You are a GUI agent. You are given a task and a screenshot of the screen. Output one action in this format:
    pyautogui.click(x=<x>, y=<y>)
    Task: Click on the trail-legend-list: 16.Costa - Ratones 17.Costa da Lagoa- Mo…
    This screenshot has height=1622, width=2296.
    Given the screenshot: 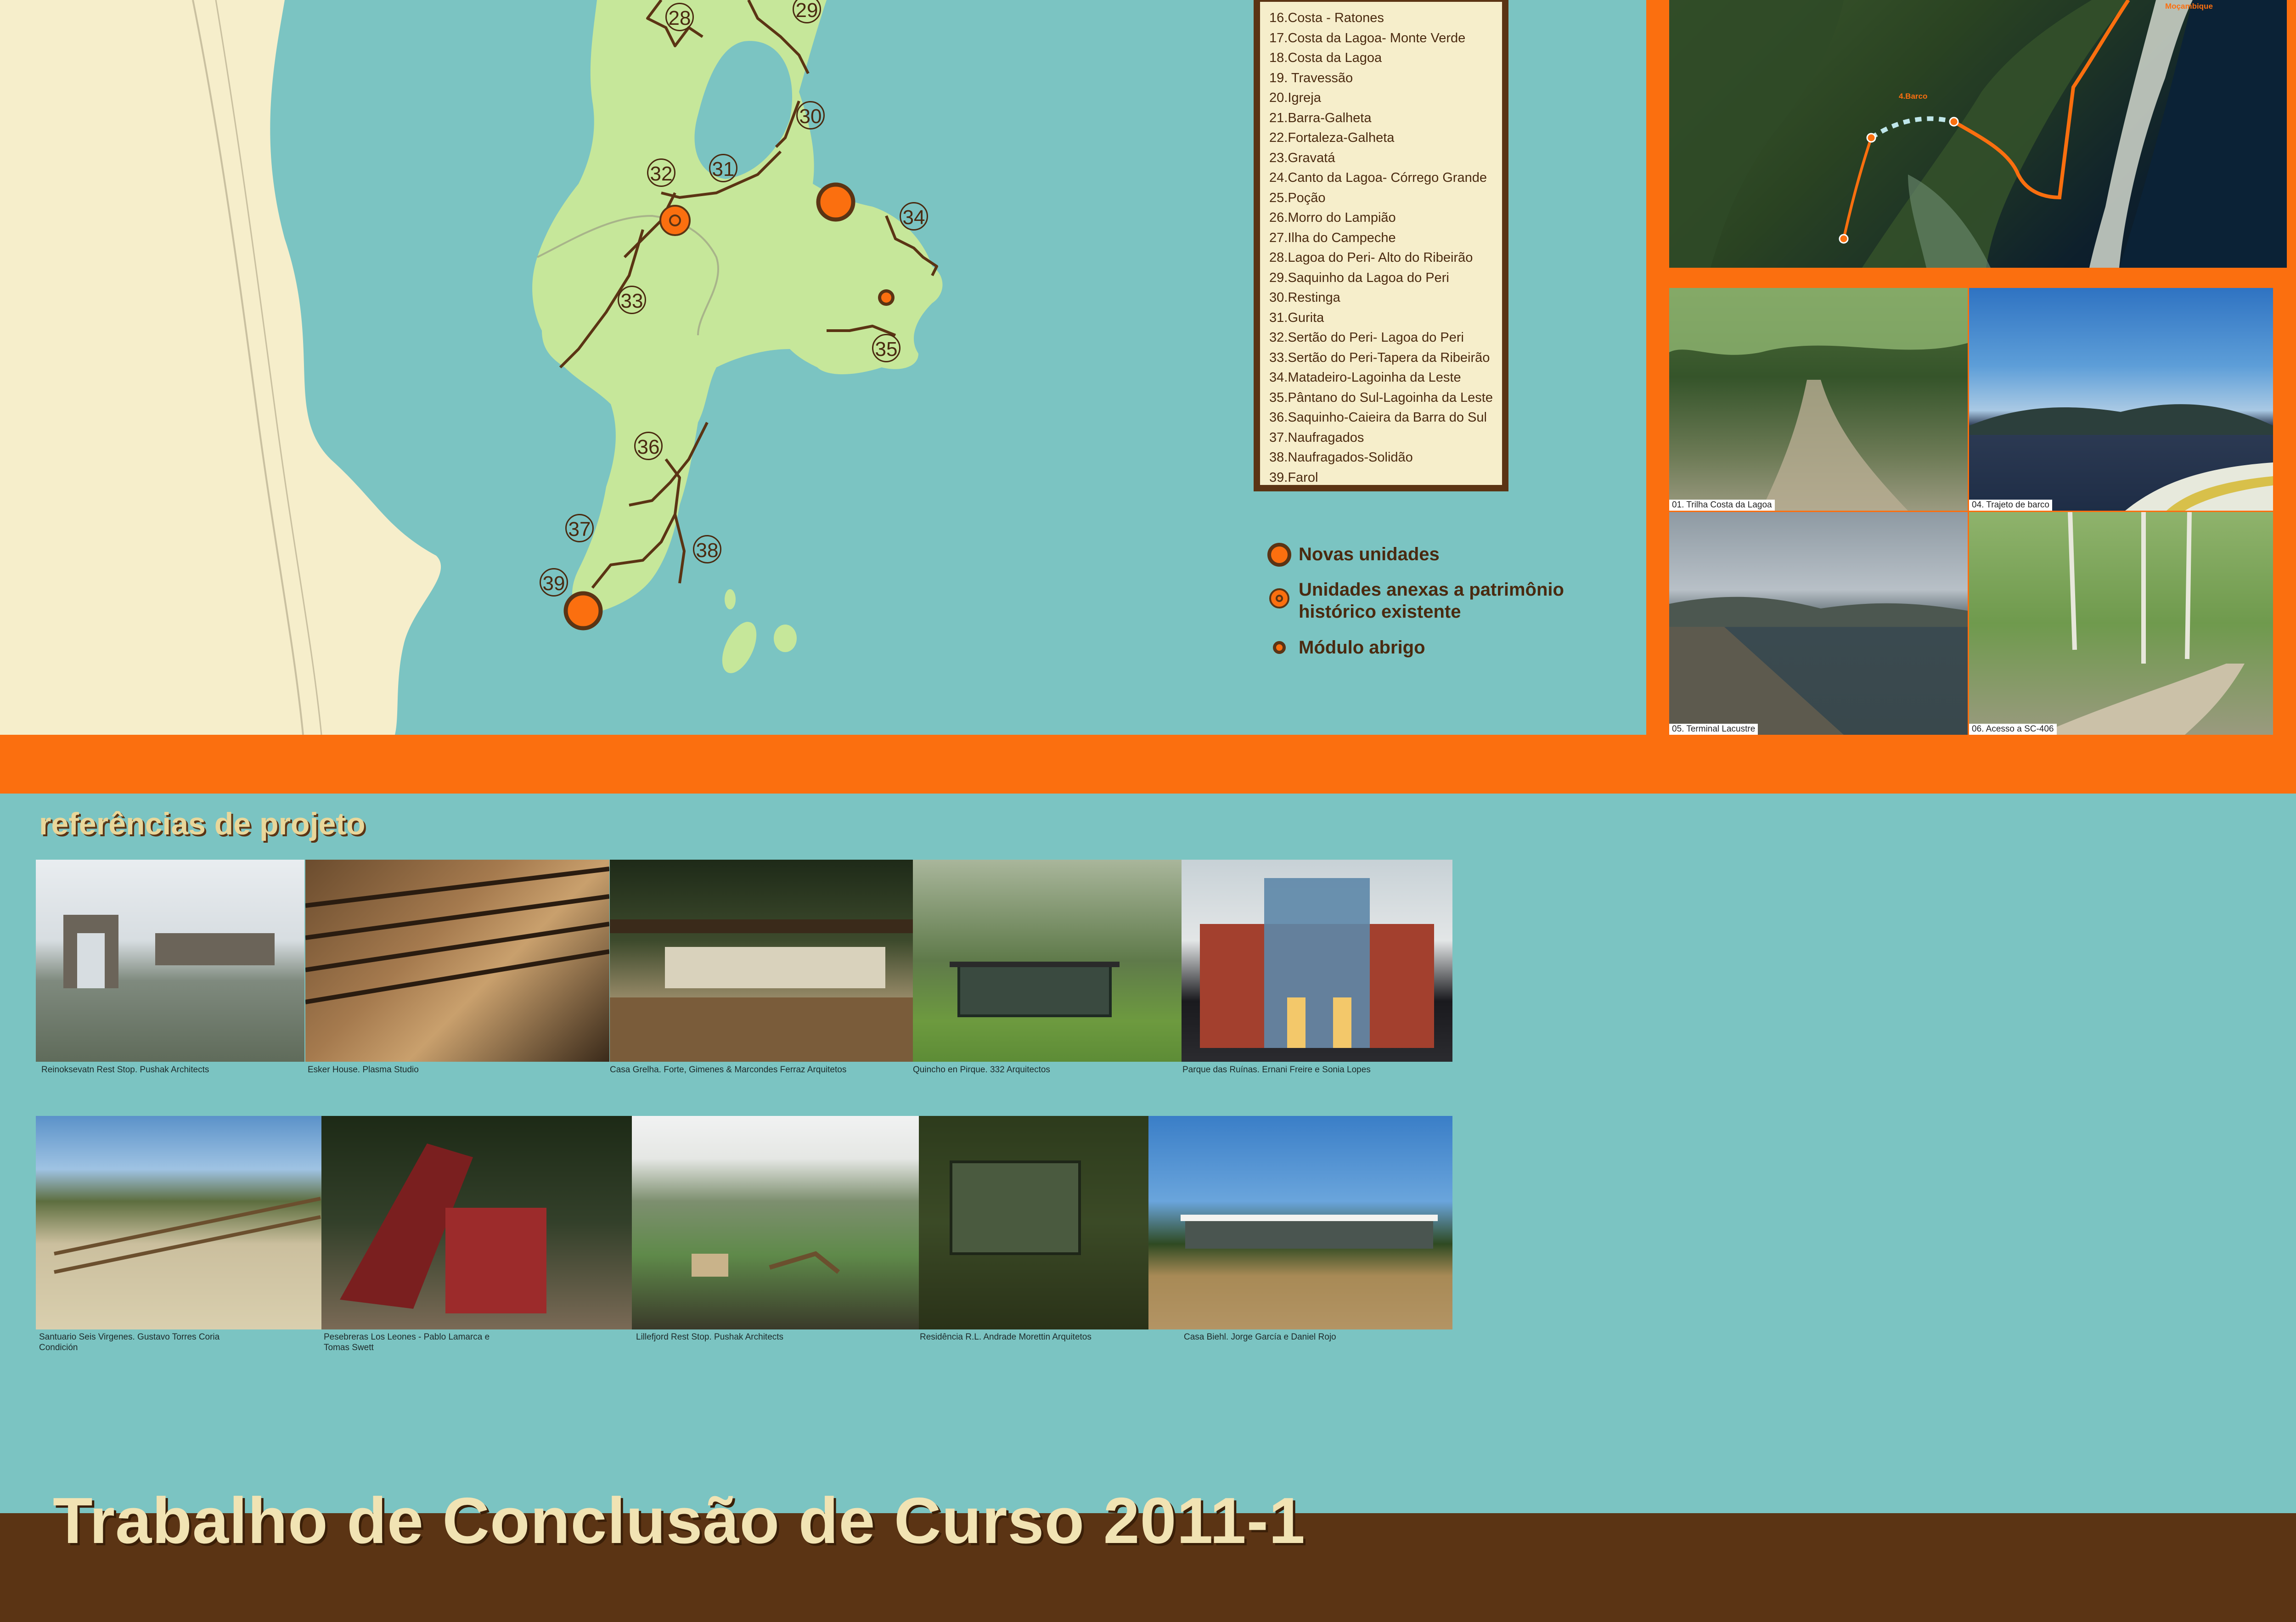 What is the action you would take?
    pyautogui.click(x=1381, y=248)
    